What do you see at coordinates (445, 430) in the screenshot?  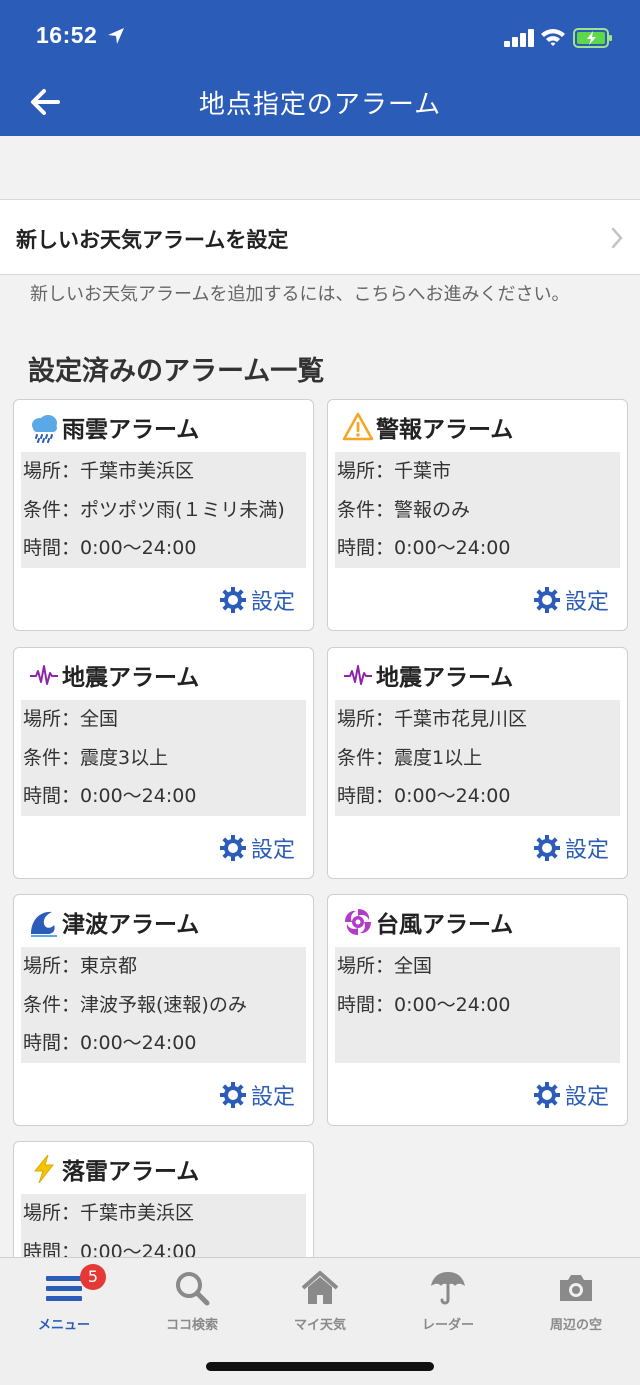 I see `card-title: 警報アラーム` at bounding box center [445, 430].